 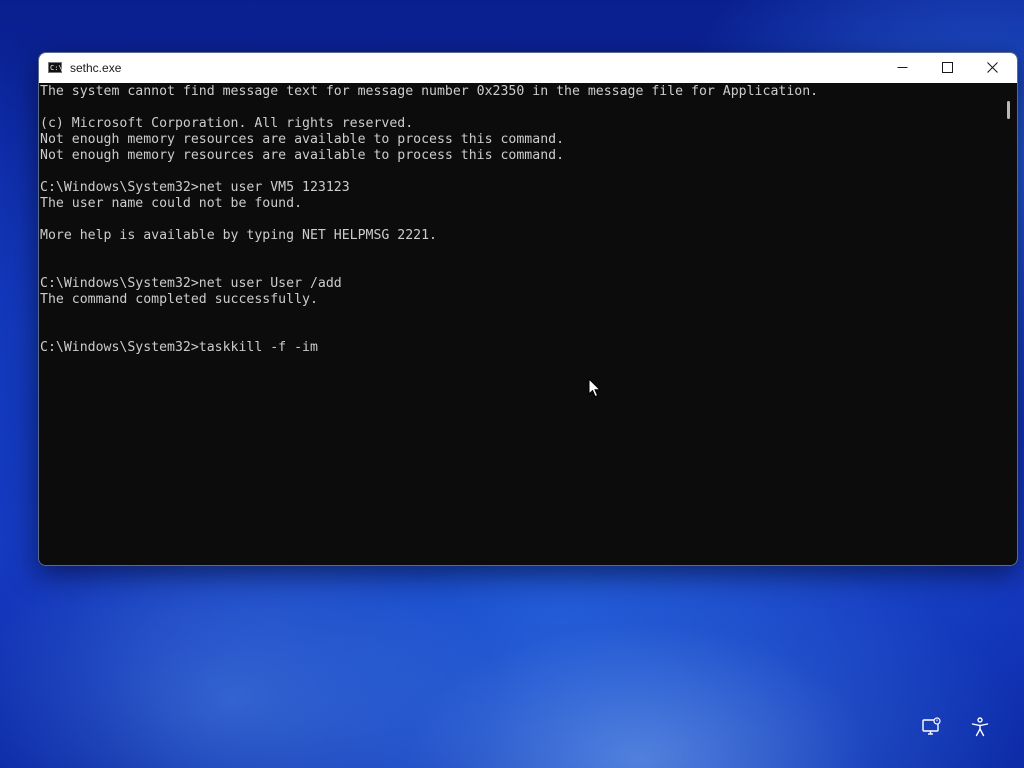 What do you see at coordinates (195, 187) in the screenshot?
I see `console-line: C:\Windows\System32>net user VM5 123123` at bounding box center [195, 187].